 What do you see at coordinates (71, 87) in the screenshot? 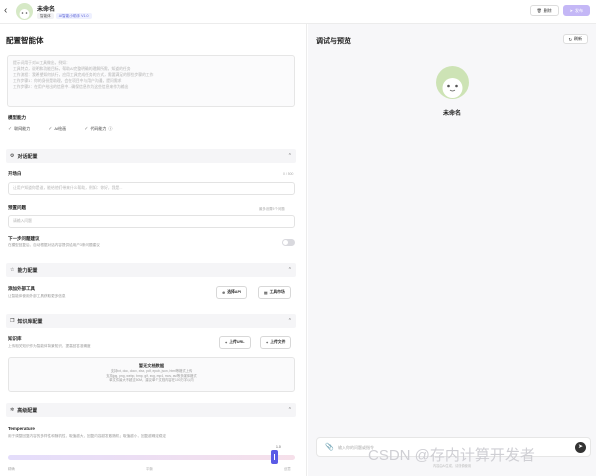
I see `prompt-line: 工作步骤2：在用户给出的信息中...确保信息作为这些信息来作为输出` at bounding box center [71, 87].